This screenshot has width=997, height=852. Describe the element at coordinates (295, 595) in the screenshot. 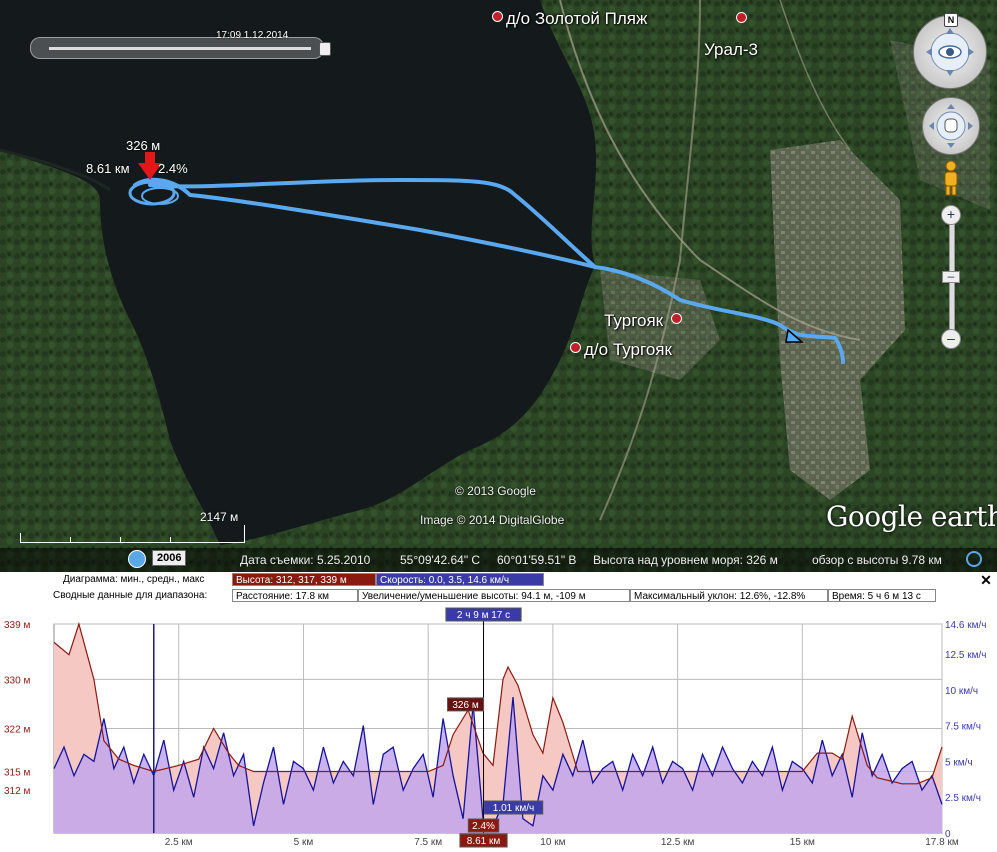

I see `summary-distance: Расстояние: 17.8 км` at that location.